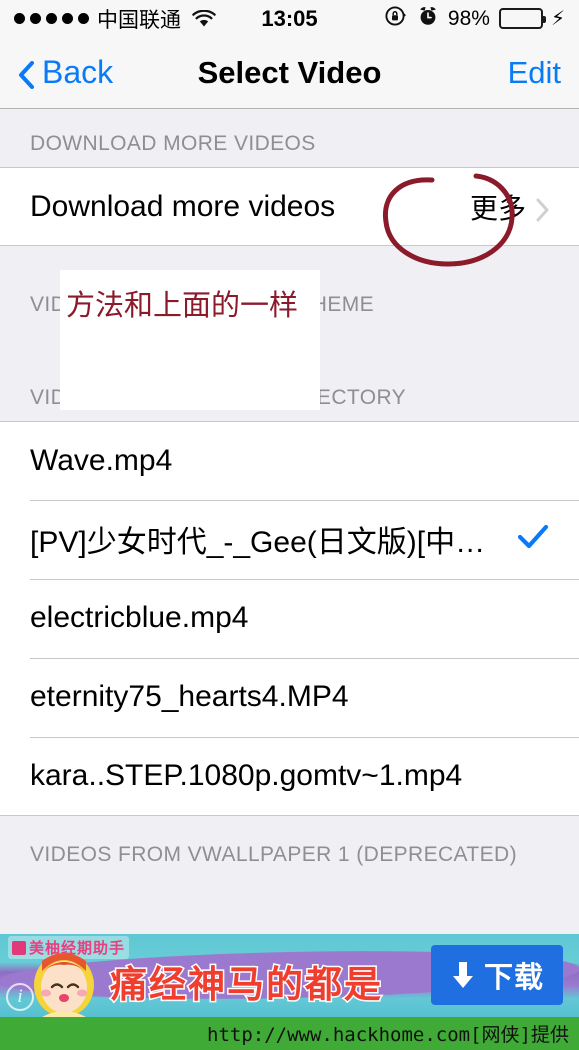  What do you see at coordinates (101, 460) in the screenshot?
I see `list-item-label: Wave.mp4` at bounding box center [101, 460].